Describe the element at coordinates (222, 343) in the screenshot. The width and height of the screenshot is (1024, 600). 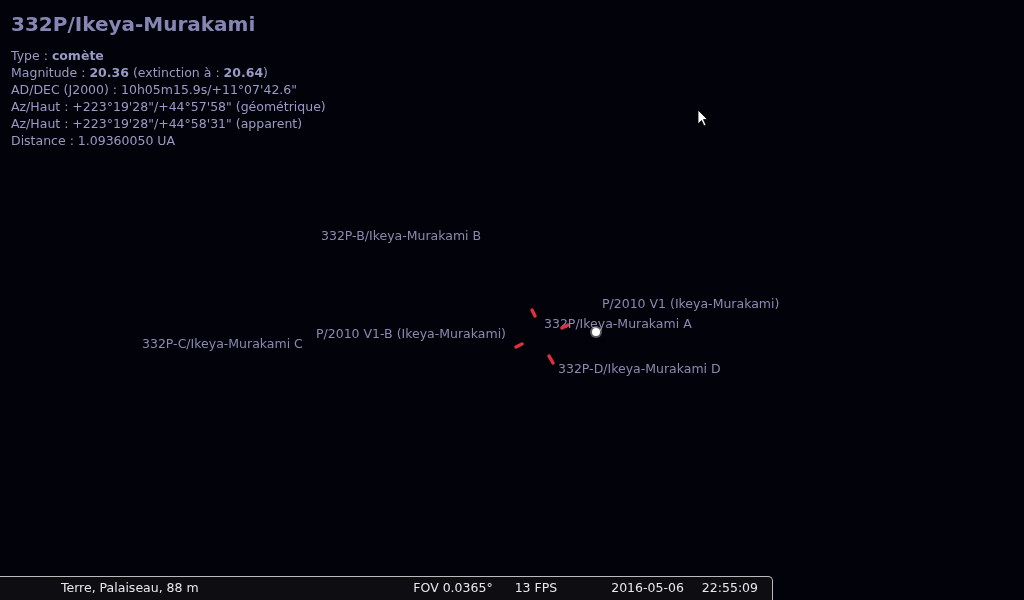
I see `object-label: 332P-C/Ikeya-Murakami C` at that location.